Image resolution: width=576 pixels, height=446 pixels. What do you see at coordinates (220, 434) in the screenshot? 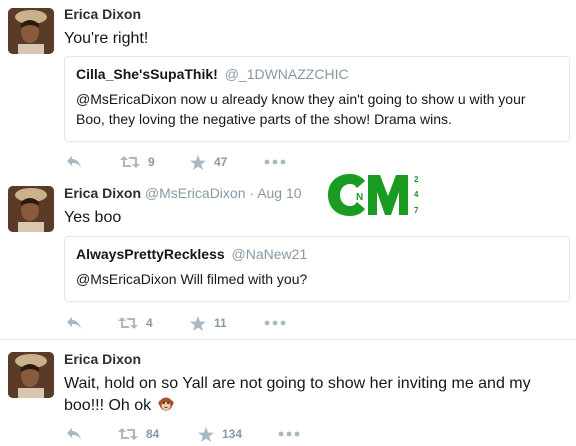
I see `like-button: 134` at bounding box center [220, 434].